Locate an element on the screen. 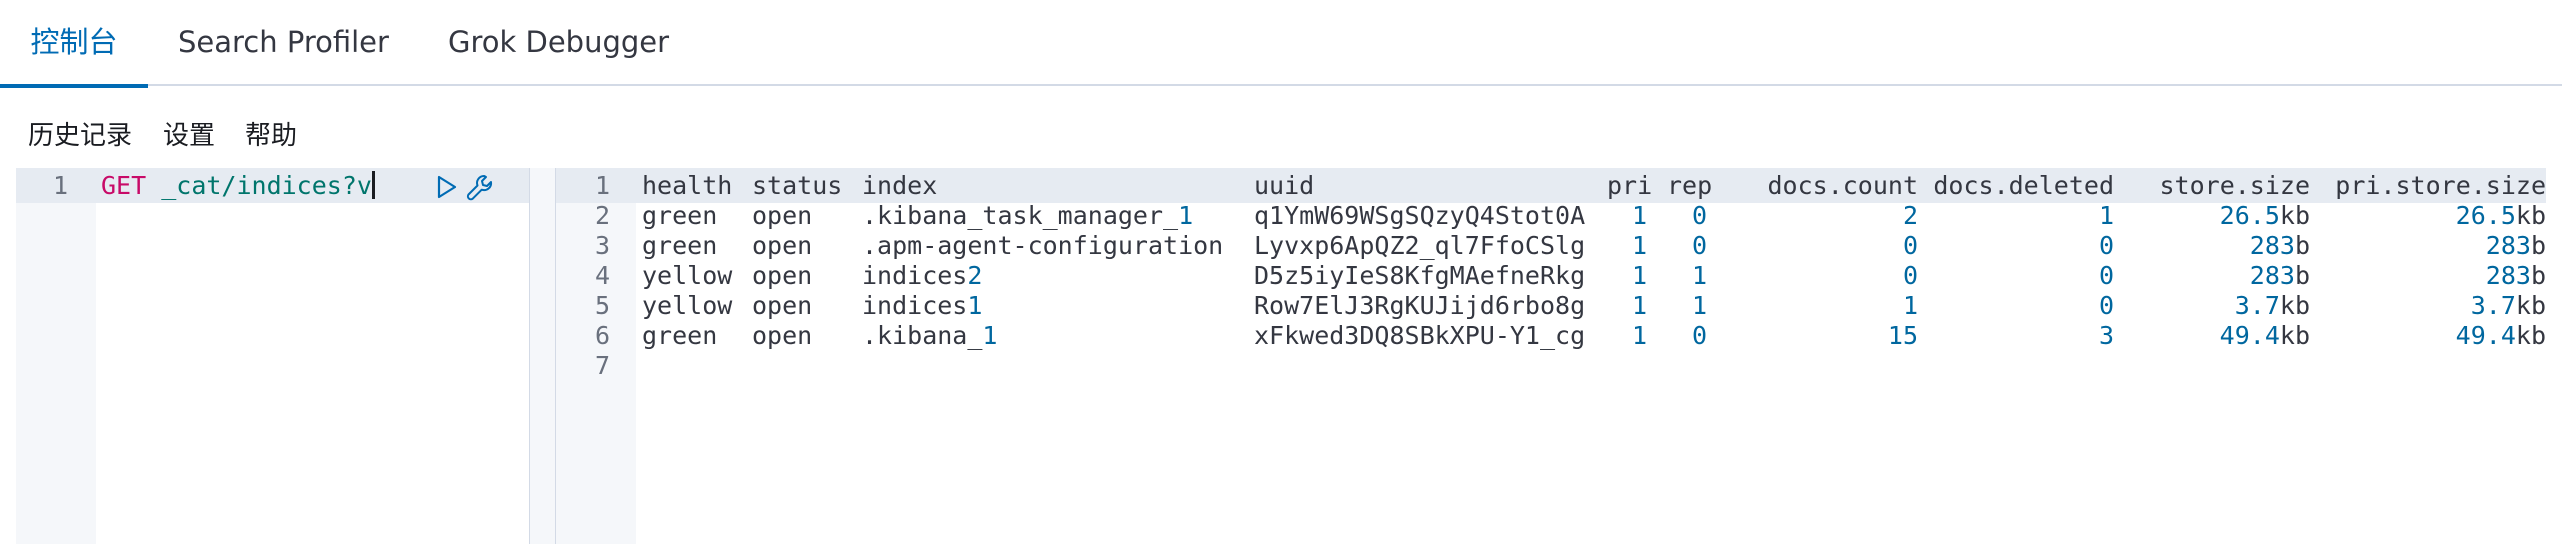 The image size is (2562, 544). text-cursor is located at coordinates (373, 185).